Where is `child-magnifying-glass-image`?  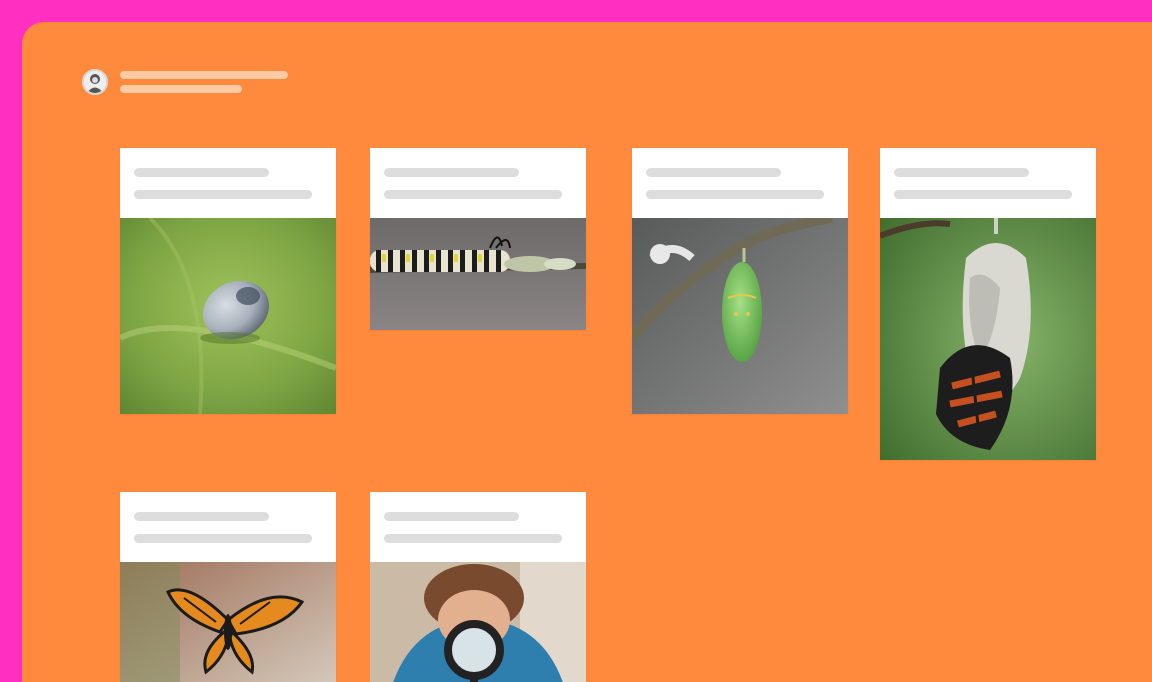
child-magnifying-glass-image is located at coordinates (478, 622).